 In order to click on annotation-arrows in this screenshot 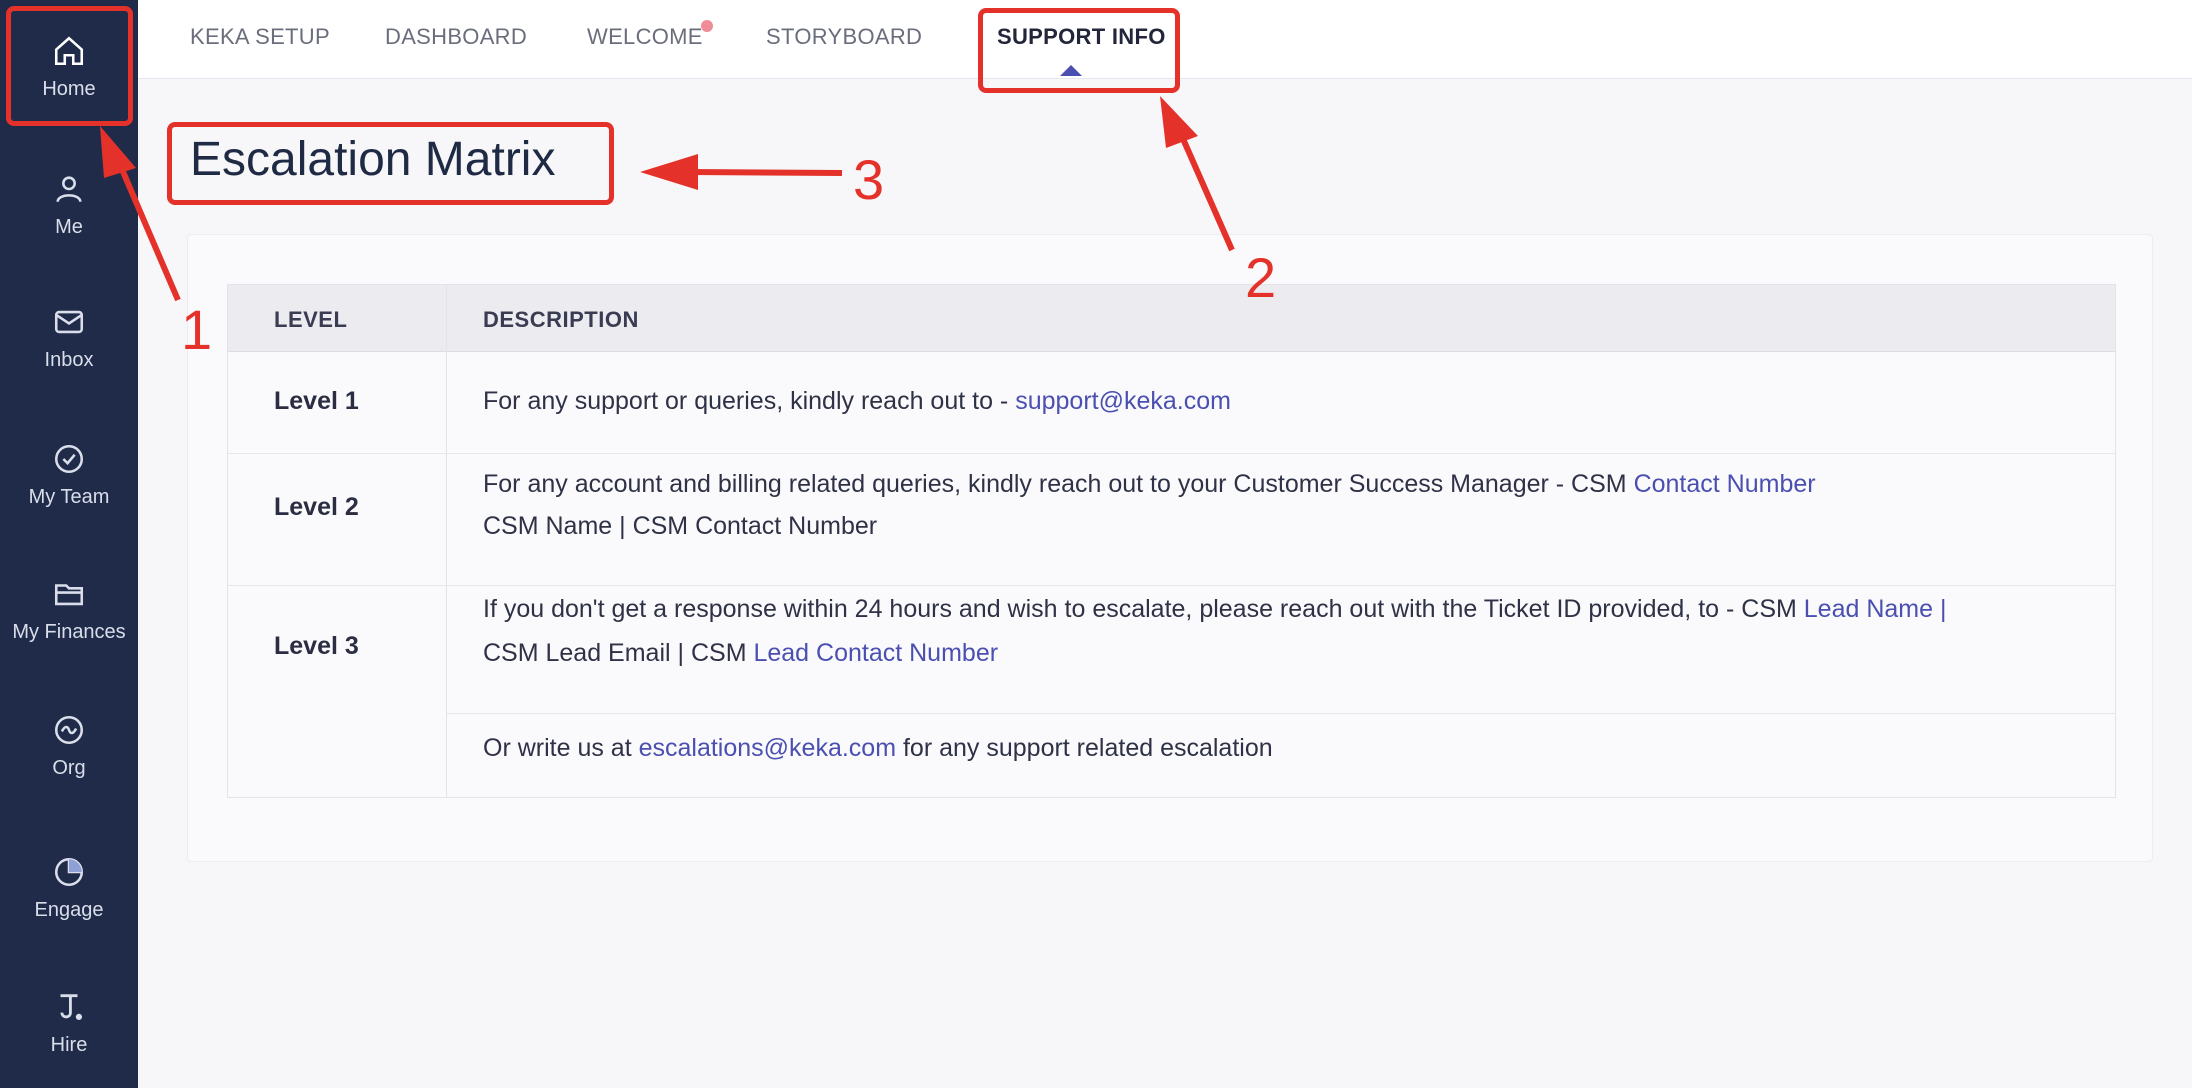, I will do `click(667, 199)`.